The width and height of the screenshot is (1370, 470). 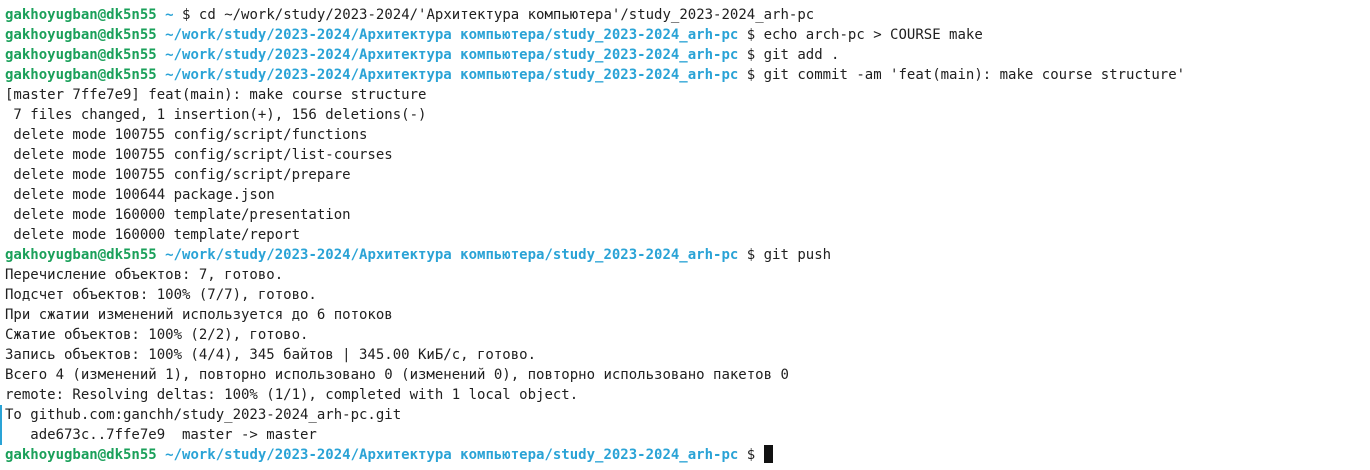 I want to click on top-clip, so click(x=685, y=2).